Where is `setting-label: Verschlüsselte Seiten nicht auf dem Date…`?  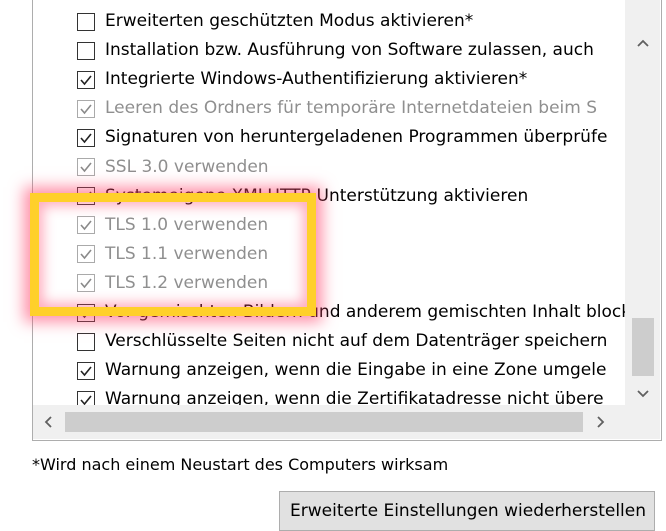
setting-label: Verschlüsselte Seiten nicht auf dem Date… is located at coordinates (356, 341).